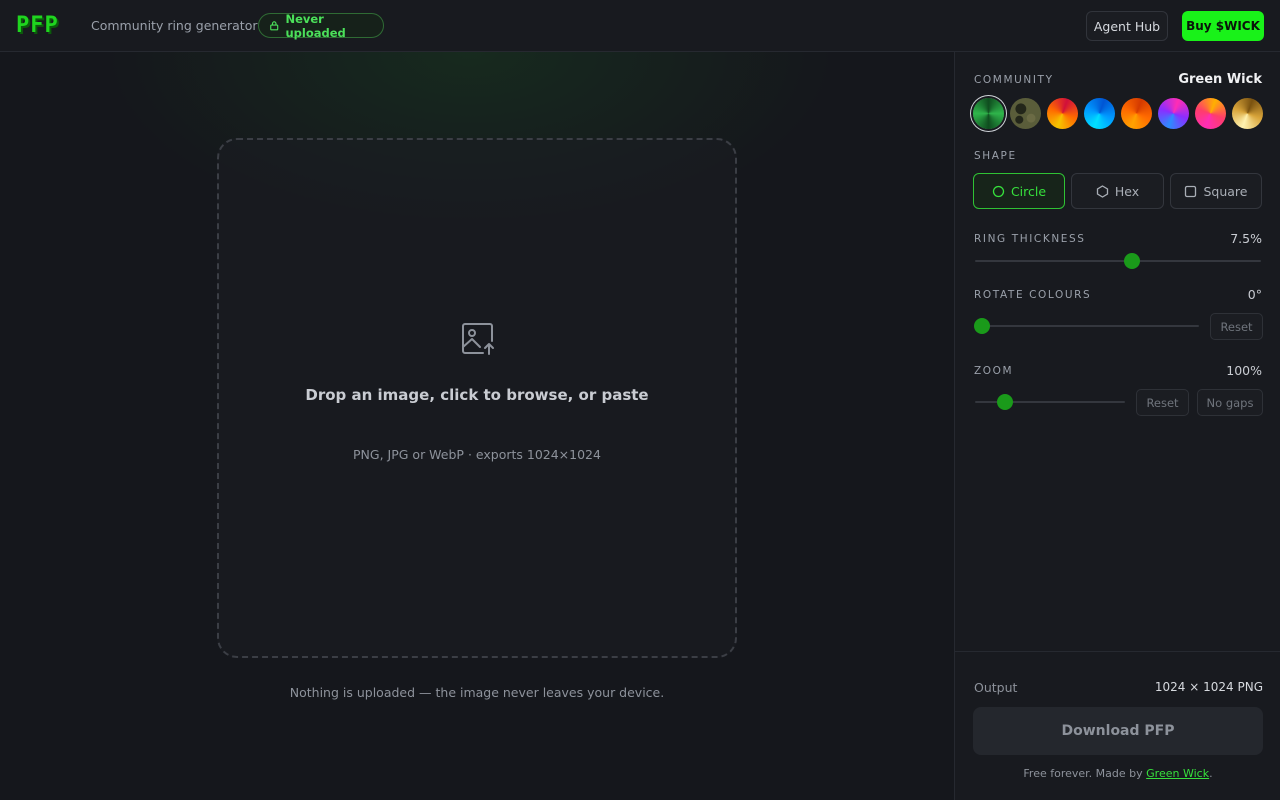 This screenshot has width=1280, height=800. I want to click on community-selected-name: Green Wick, so click(1220, 79).